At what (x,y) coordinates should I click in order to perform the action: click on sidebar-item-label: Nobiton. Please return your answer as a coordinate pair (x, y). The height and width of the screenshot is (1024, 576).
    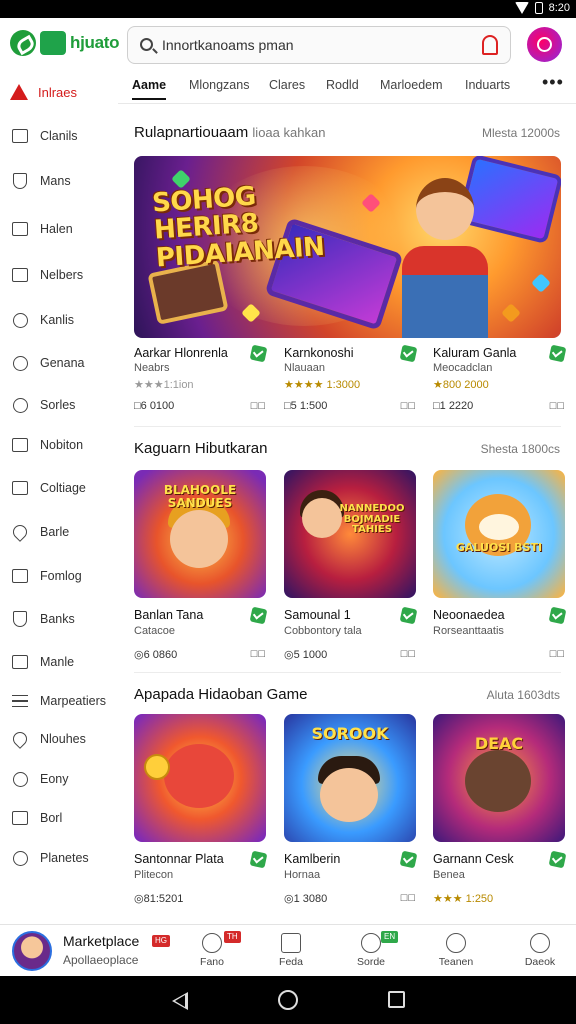
    Looking at the image, I should click on (62, 445).